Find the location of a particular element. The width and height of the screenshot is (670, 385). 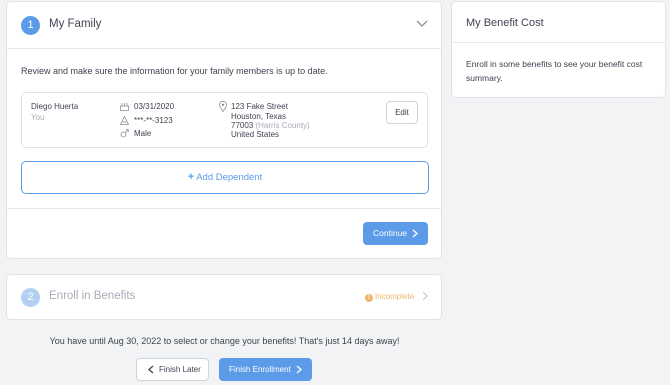

finish-enrollment-button: Finish Enrollment is located at coordinates (265, 369).